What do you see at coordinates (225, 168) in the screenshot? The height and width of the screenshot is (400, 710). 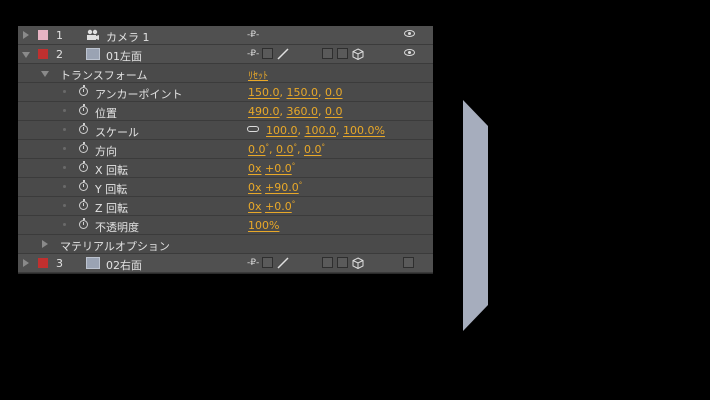 I see `property-row-x-rotation: X 回転 0x +0.0°` at bounding box center [225, 168].